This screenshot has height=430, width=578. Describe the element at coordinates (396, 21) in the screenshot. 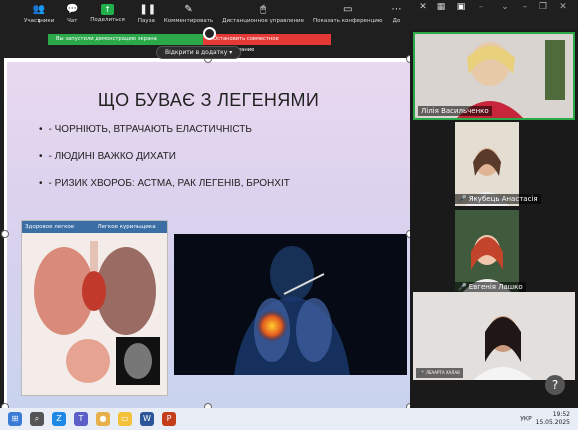

I see `more-label: До` at that location.